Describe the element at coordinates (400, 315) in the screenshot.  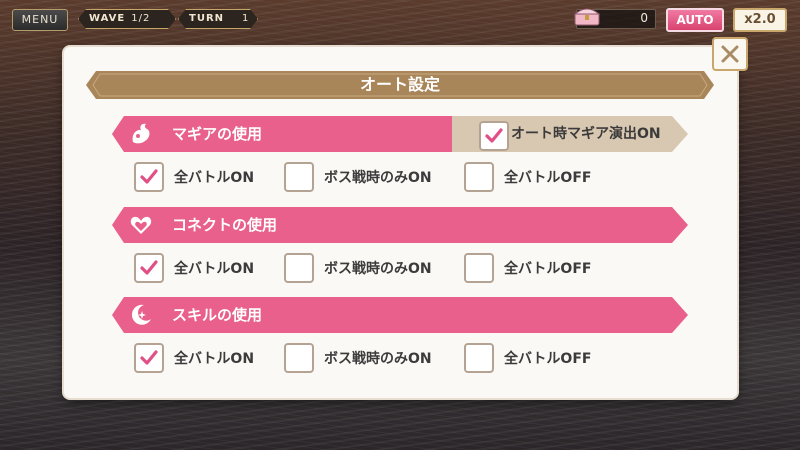
I see `section-skill-header: スキルの使用` at that location.